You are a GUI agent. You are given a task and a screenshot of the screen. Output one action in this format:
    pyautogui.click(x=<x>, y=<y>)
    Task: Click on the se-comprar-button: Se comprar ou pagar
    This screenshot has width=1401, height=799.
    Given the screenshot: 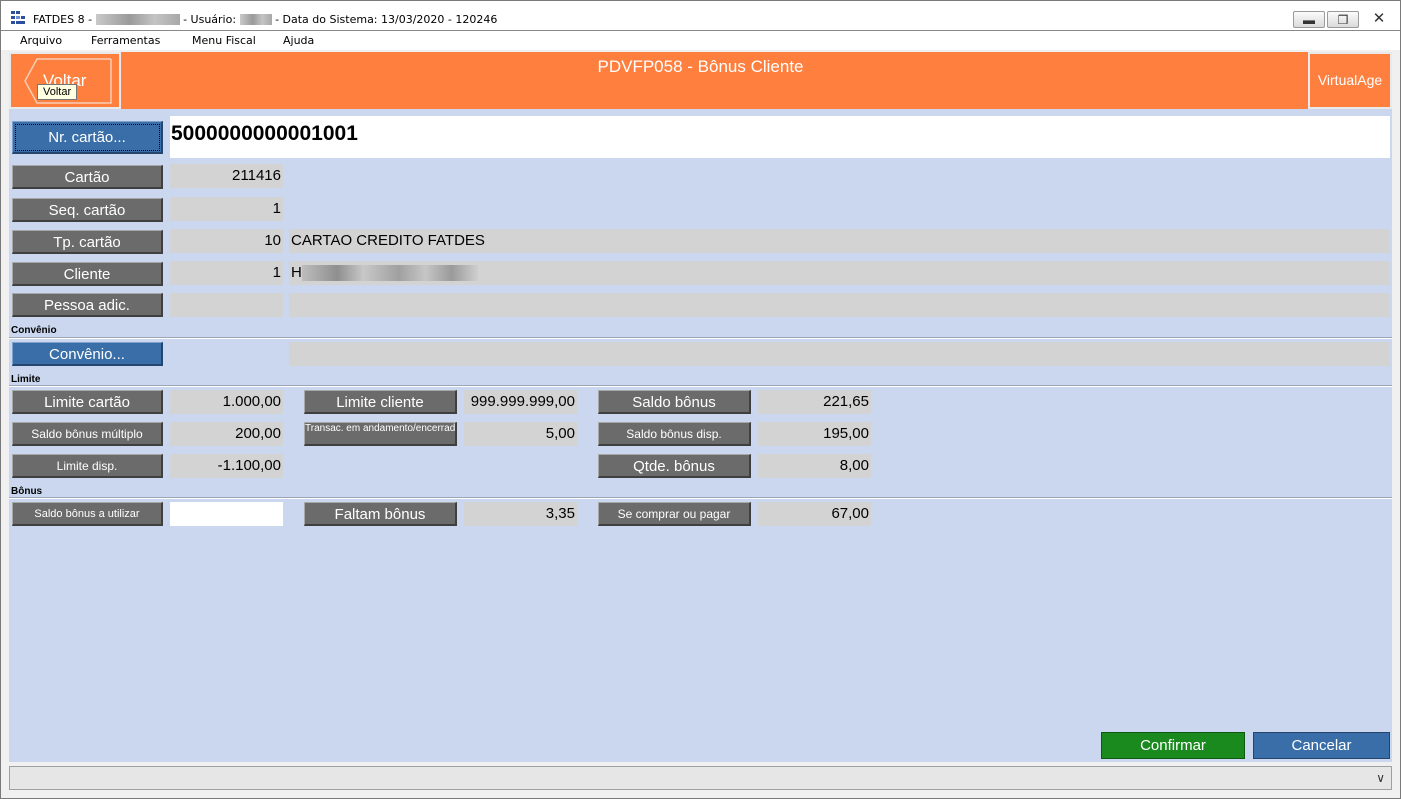 What is the action you would take?
    pyautogui.click(x=674, y=514)
    